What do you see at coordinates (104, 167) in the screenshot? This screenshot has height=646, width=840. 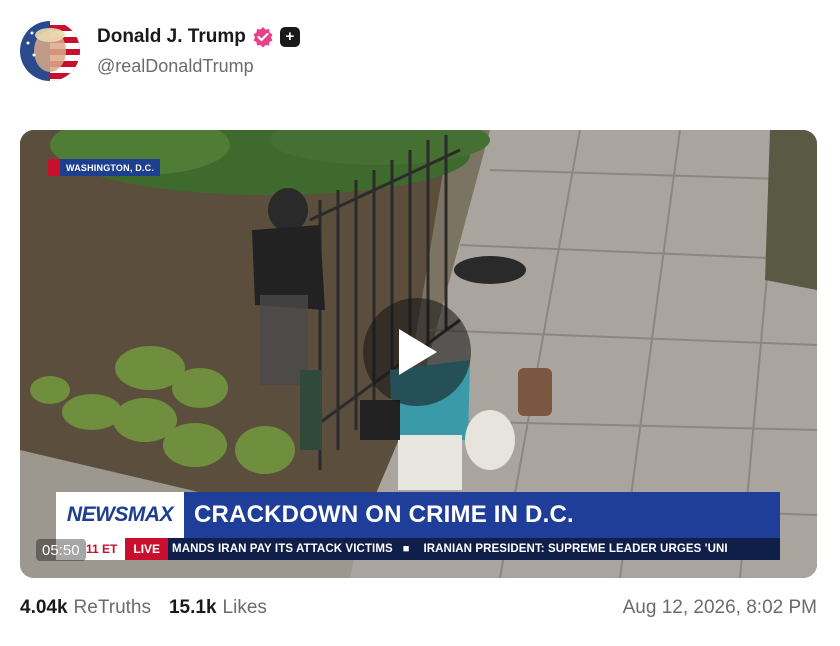 I see `location-tag: WASHINGTON, D.C.` at bounding box center [104, 167].